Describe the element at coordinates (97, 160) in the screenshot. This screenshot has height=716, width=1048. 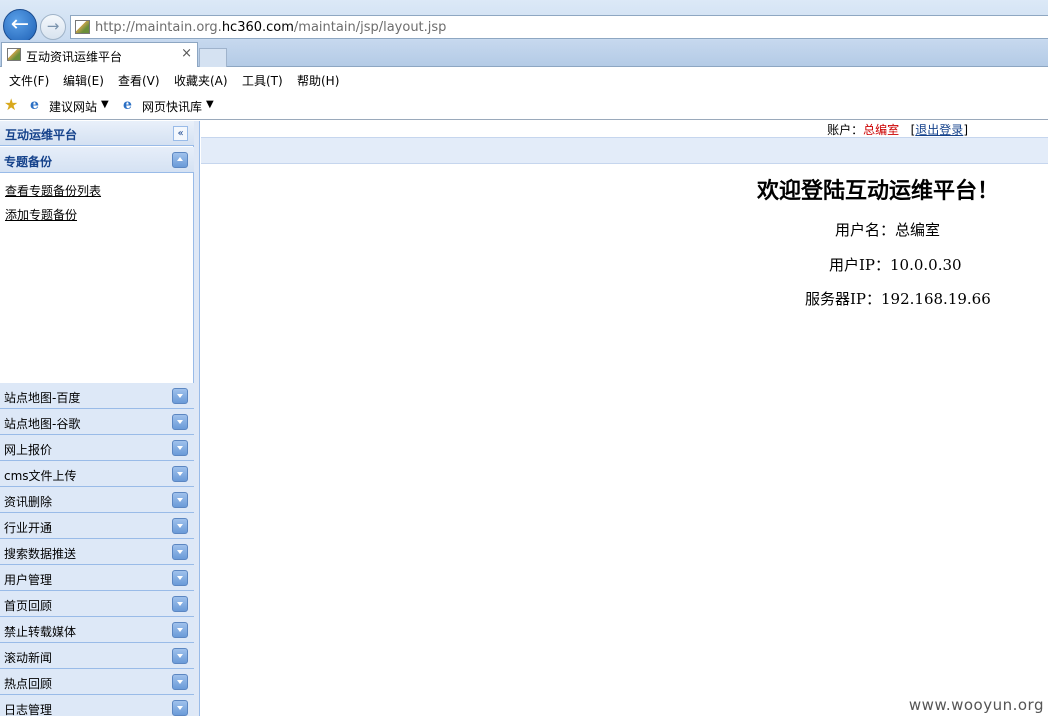
I see `panel-header-topic-backup: 专题备份` at that location.